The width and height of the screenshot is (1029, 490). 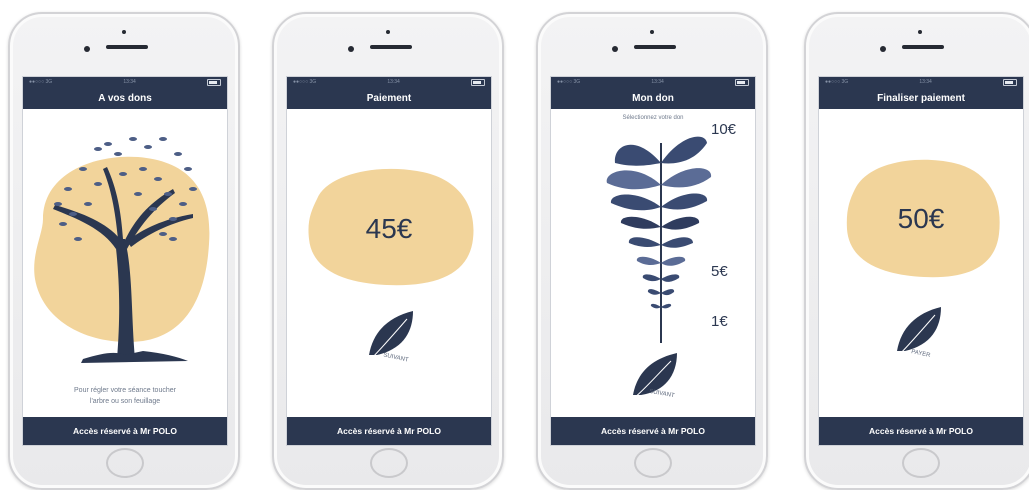 I want to click on instruction-line-2: l'arbre ou son feuillage, so click(x=125, y=401).